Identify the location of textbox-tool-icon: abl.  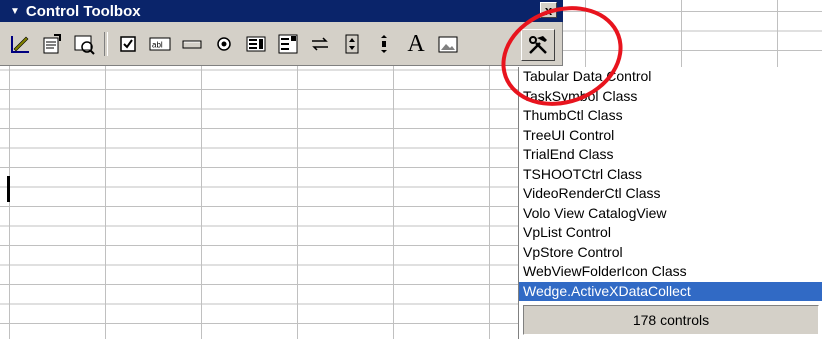
(160, 44).